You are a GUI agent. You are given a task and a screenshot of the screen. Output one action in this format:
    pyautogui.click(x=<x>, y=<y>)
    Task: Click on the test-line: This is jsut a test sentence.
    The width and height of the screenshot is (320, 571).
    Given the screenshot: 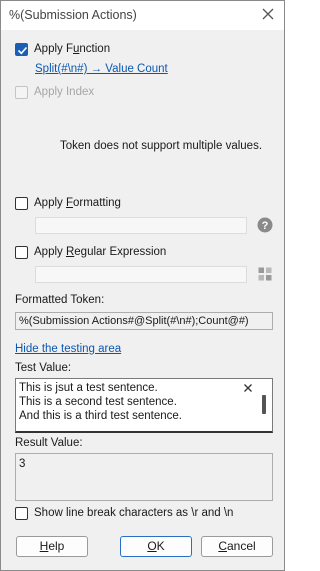 What is the action you would take?
    pyautogui.click(x=88, y=388)
    